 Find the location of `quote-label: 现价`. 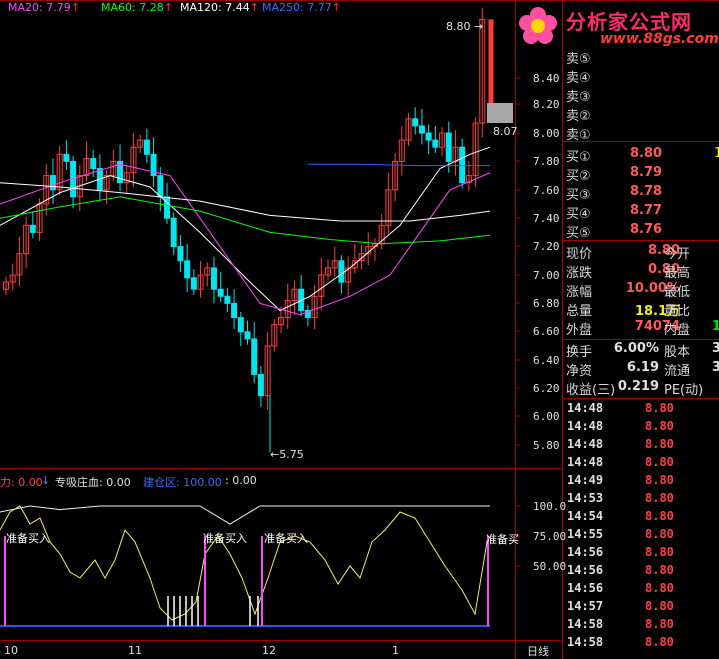

quote-label: 现价 is located at coordinates (579, 254).